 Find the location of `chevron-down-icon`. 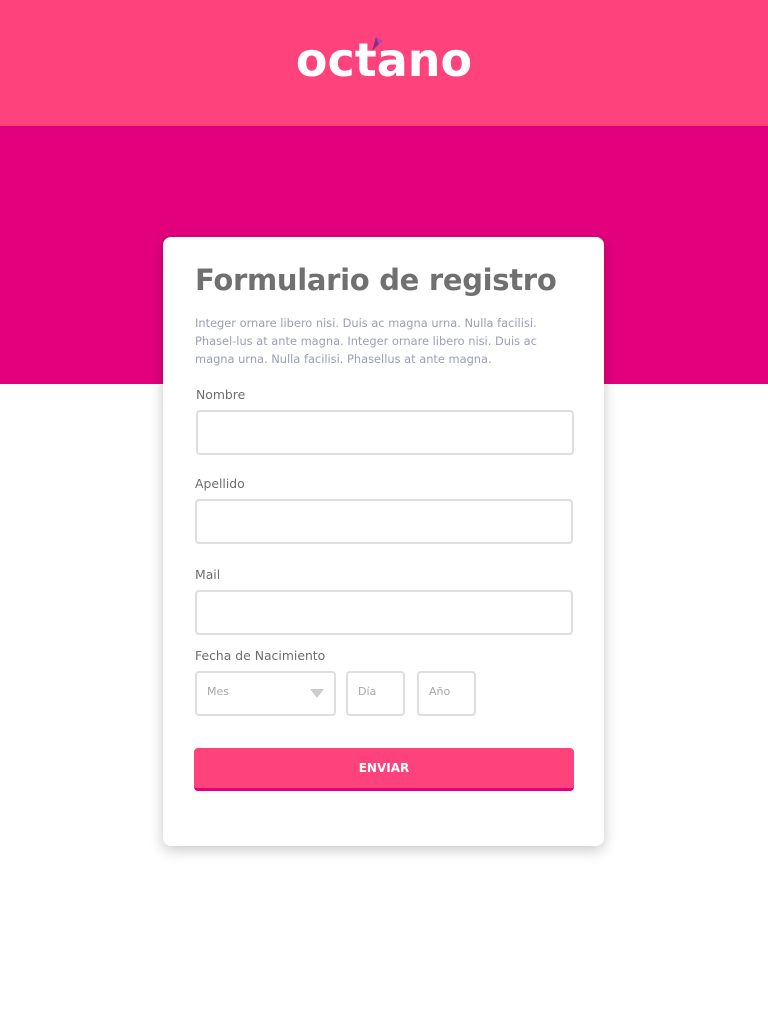

chevron-down-icon is located at coordinates (317, 693).